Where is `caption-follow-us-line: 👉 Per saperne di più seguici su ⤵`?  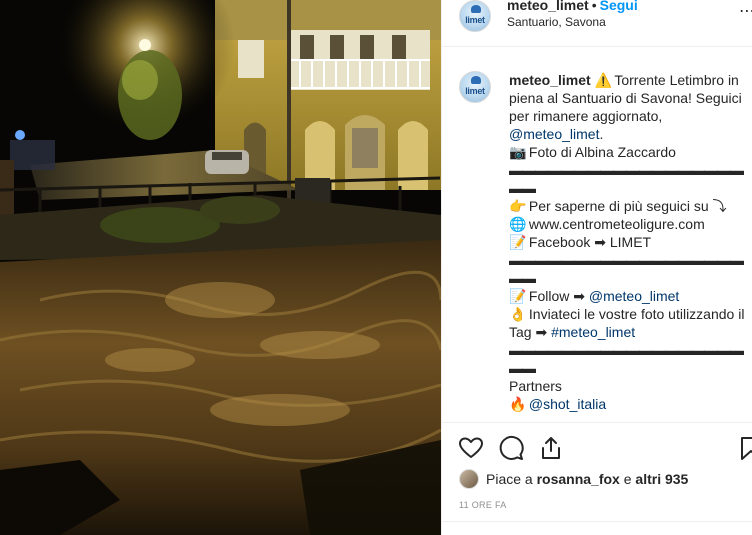
caption-follow-us-line: 👉 Per saperne di più seguici su ⤵ is located at coordinates (627, 206).